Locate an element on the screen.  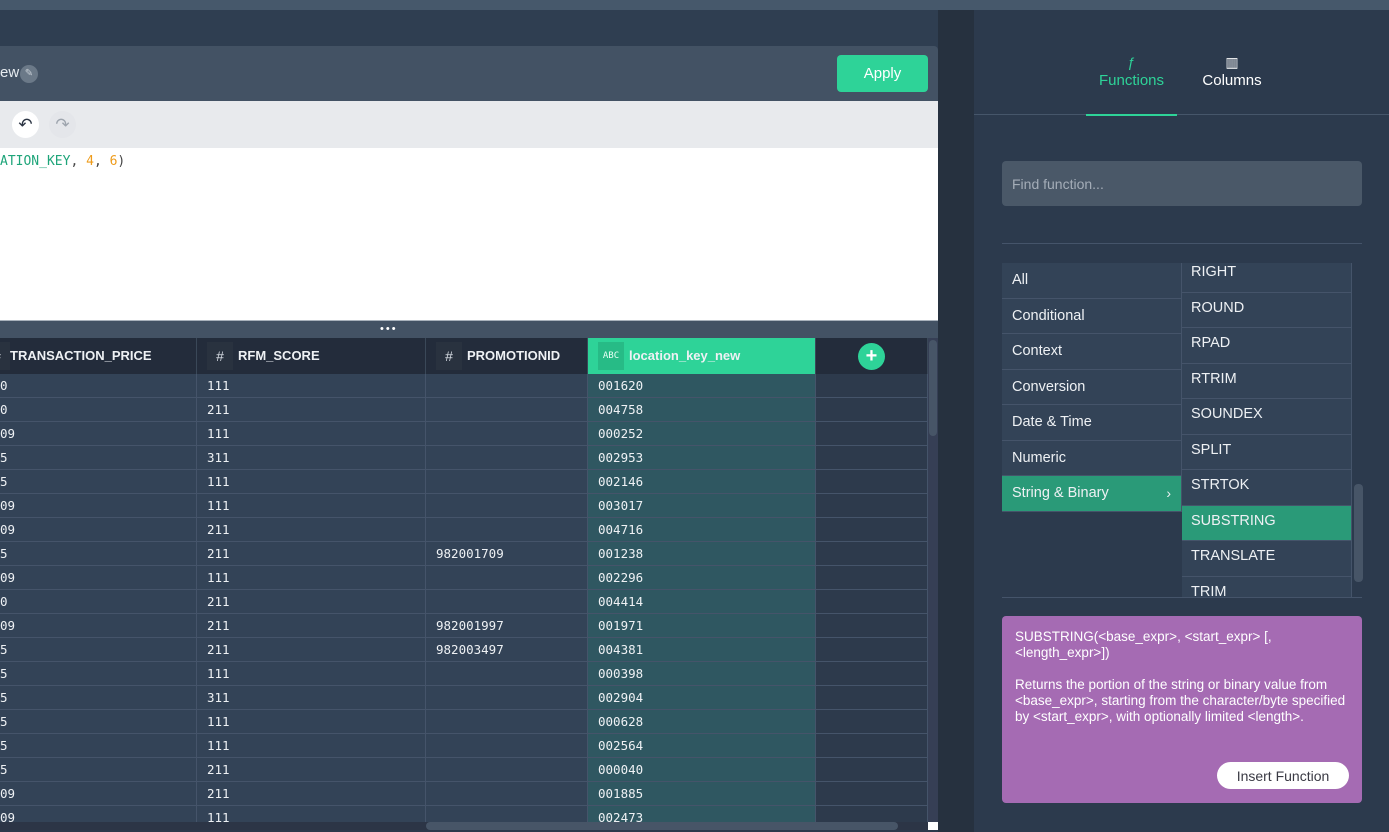
table-cell: 311 is located at coordinates (311, 698).